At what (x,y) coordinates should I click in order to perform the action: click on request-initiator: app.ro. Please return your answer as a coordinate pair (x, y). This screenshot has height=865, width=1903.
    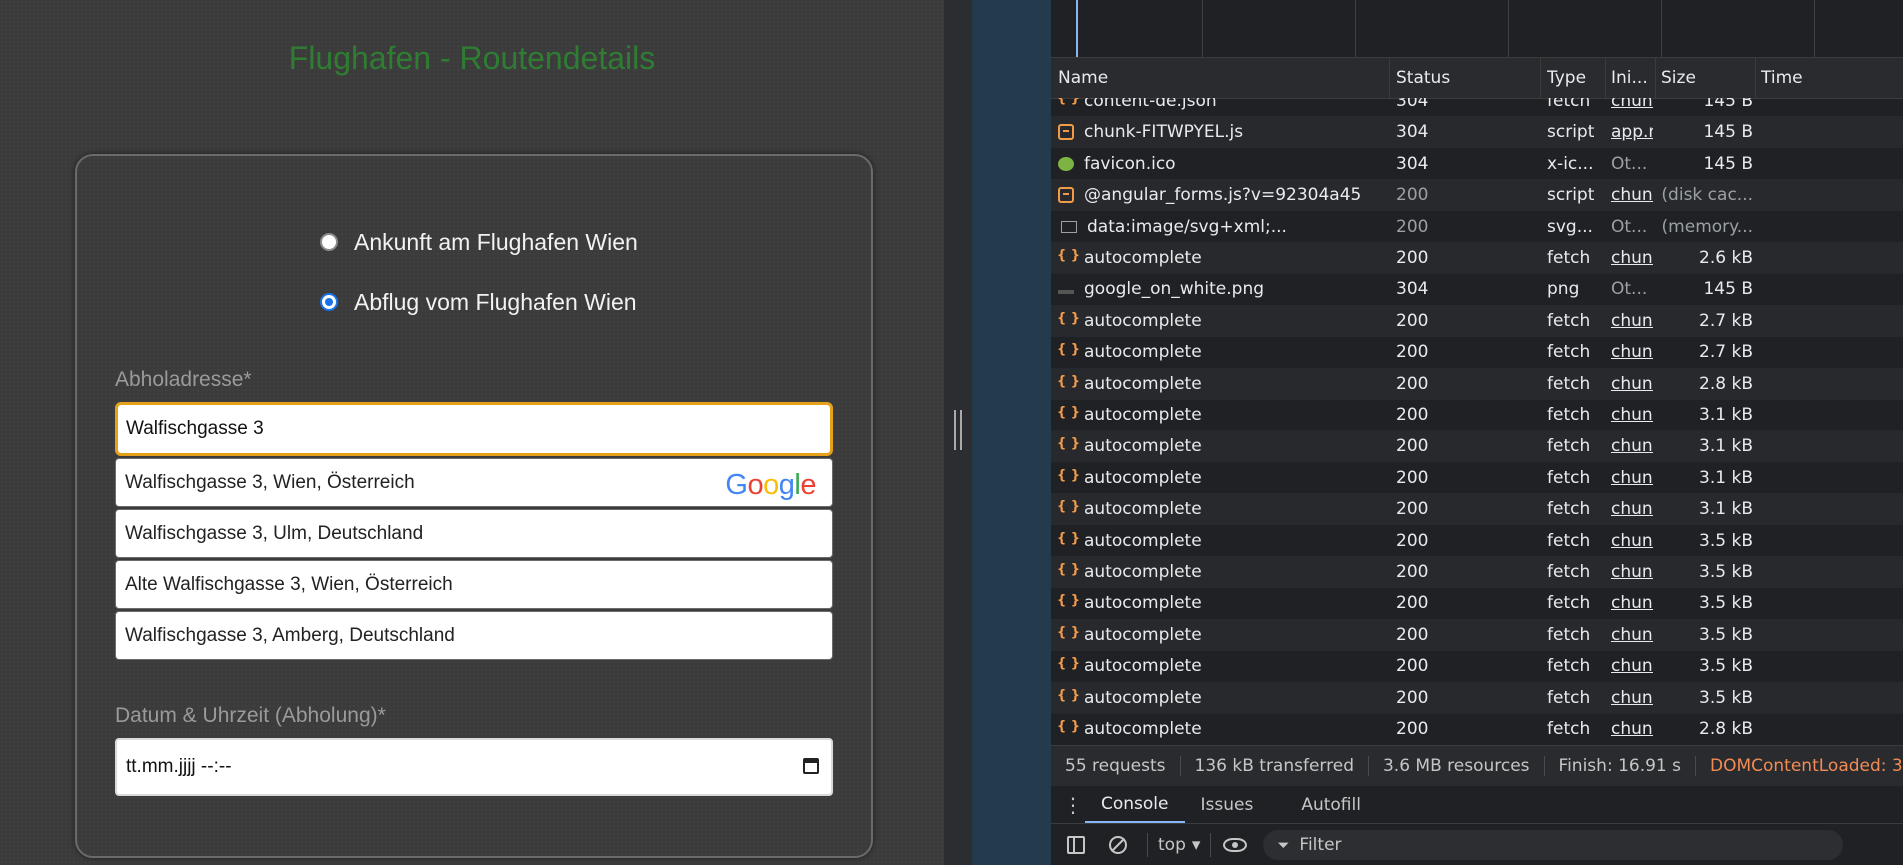
    Looking at the image, I should click on (1632, 132).